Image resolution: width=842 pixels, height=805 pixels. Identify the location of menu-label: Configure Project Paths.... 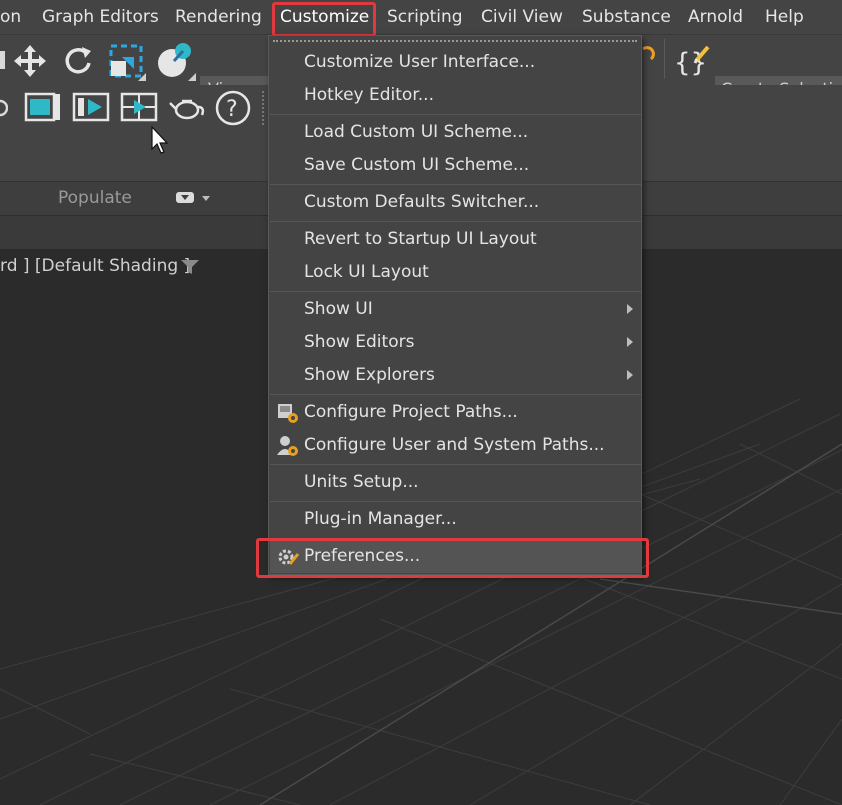
(411, 412).